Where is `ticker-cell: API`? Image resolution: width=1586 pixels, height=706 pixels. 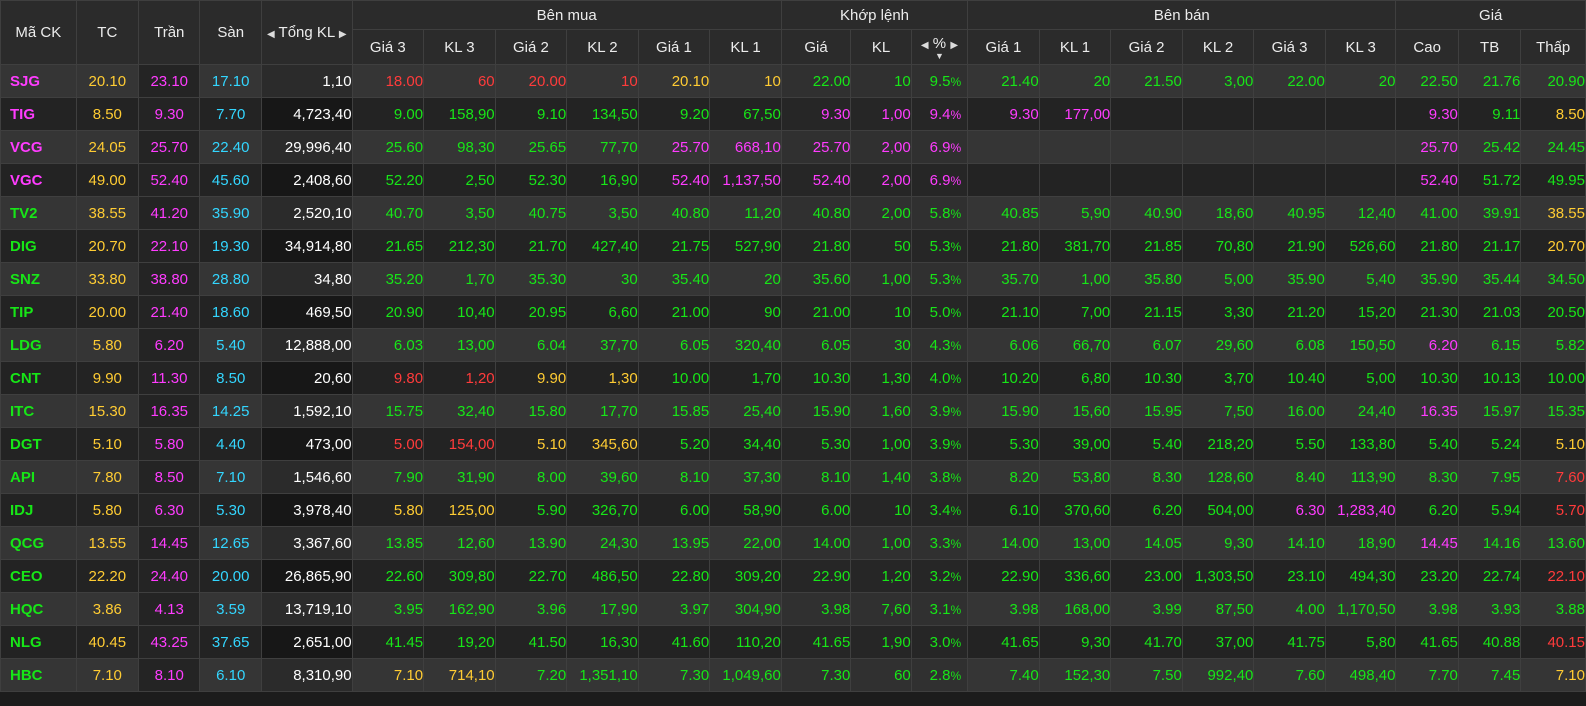 ticker-cell: API is located at coordinates (38, 477).